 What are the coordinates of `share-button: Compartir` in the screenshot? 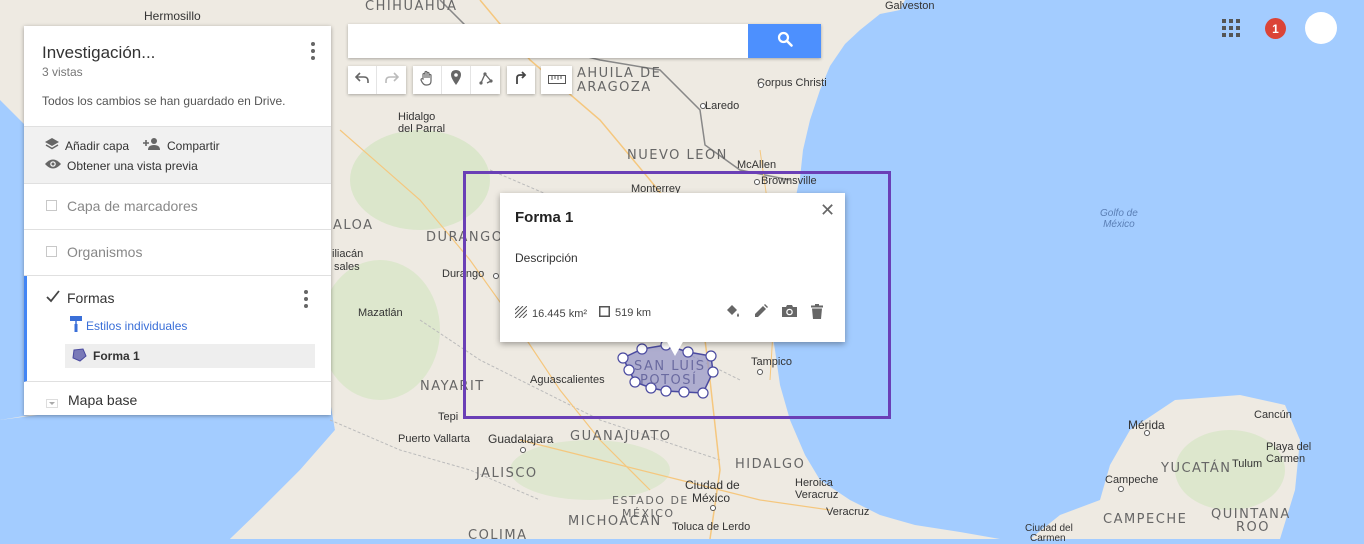 It's located at (181, 145).